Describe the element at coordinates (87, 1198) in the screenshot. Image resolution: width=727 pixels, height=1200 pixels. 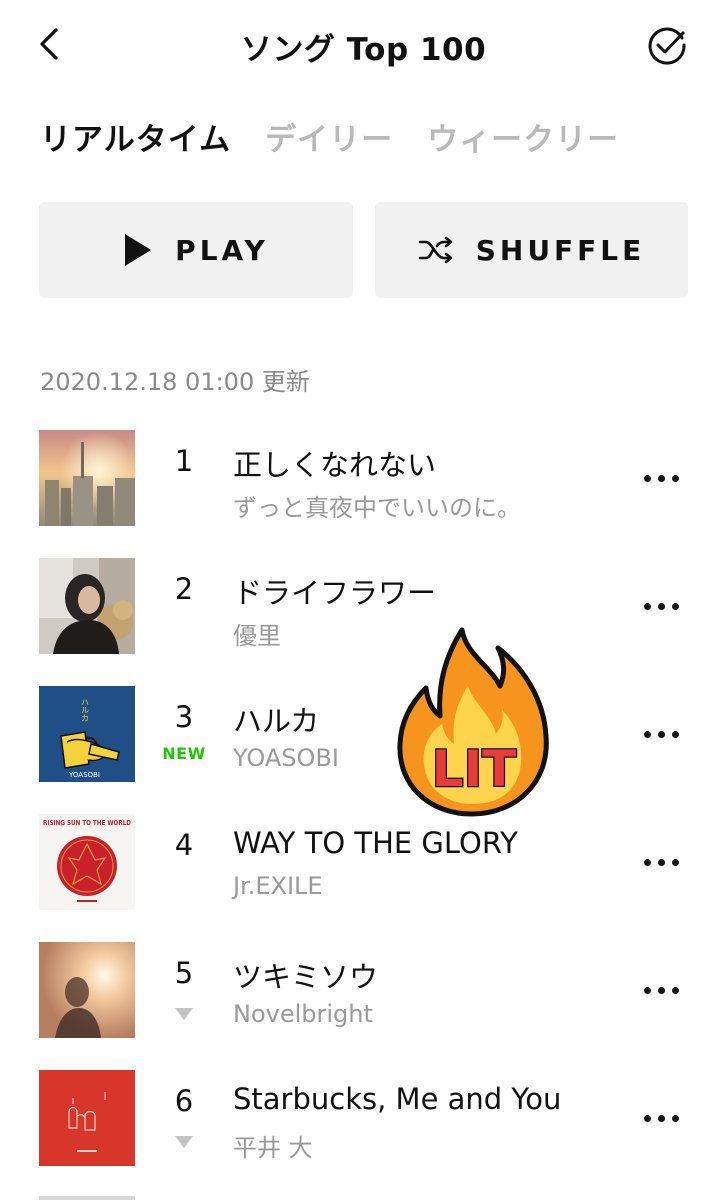
I see `next-album-art` at that location.